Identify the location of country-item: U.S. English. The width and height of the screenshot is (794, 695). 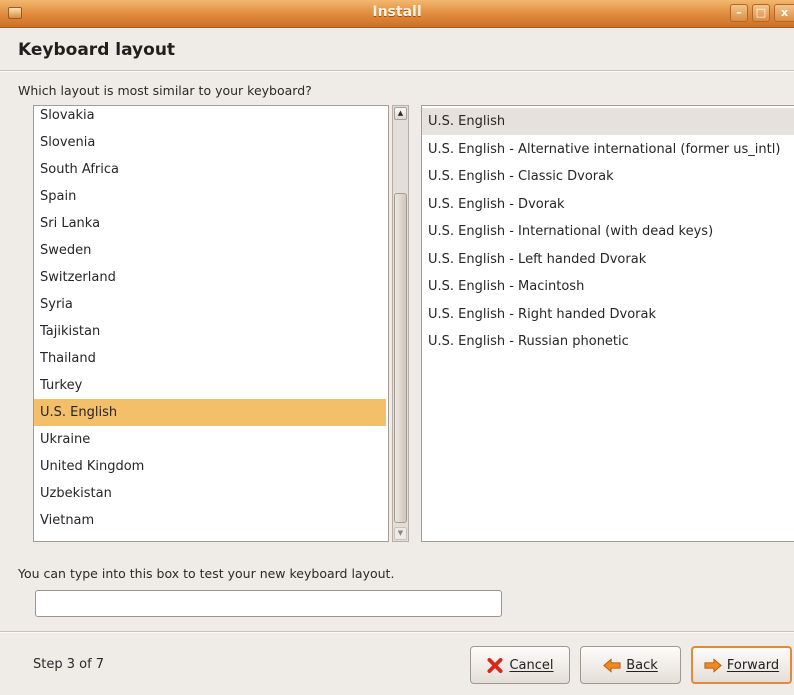
(210, 412).